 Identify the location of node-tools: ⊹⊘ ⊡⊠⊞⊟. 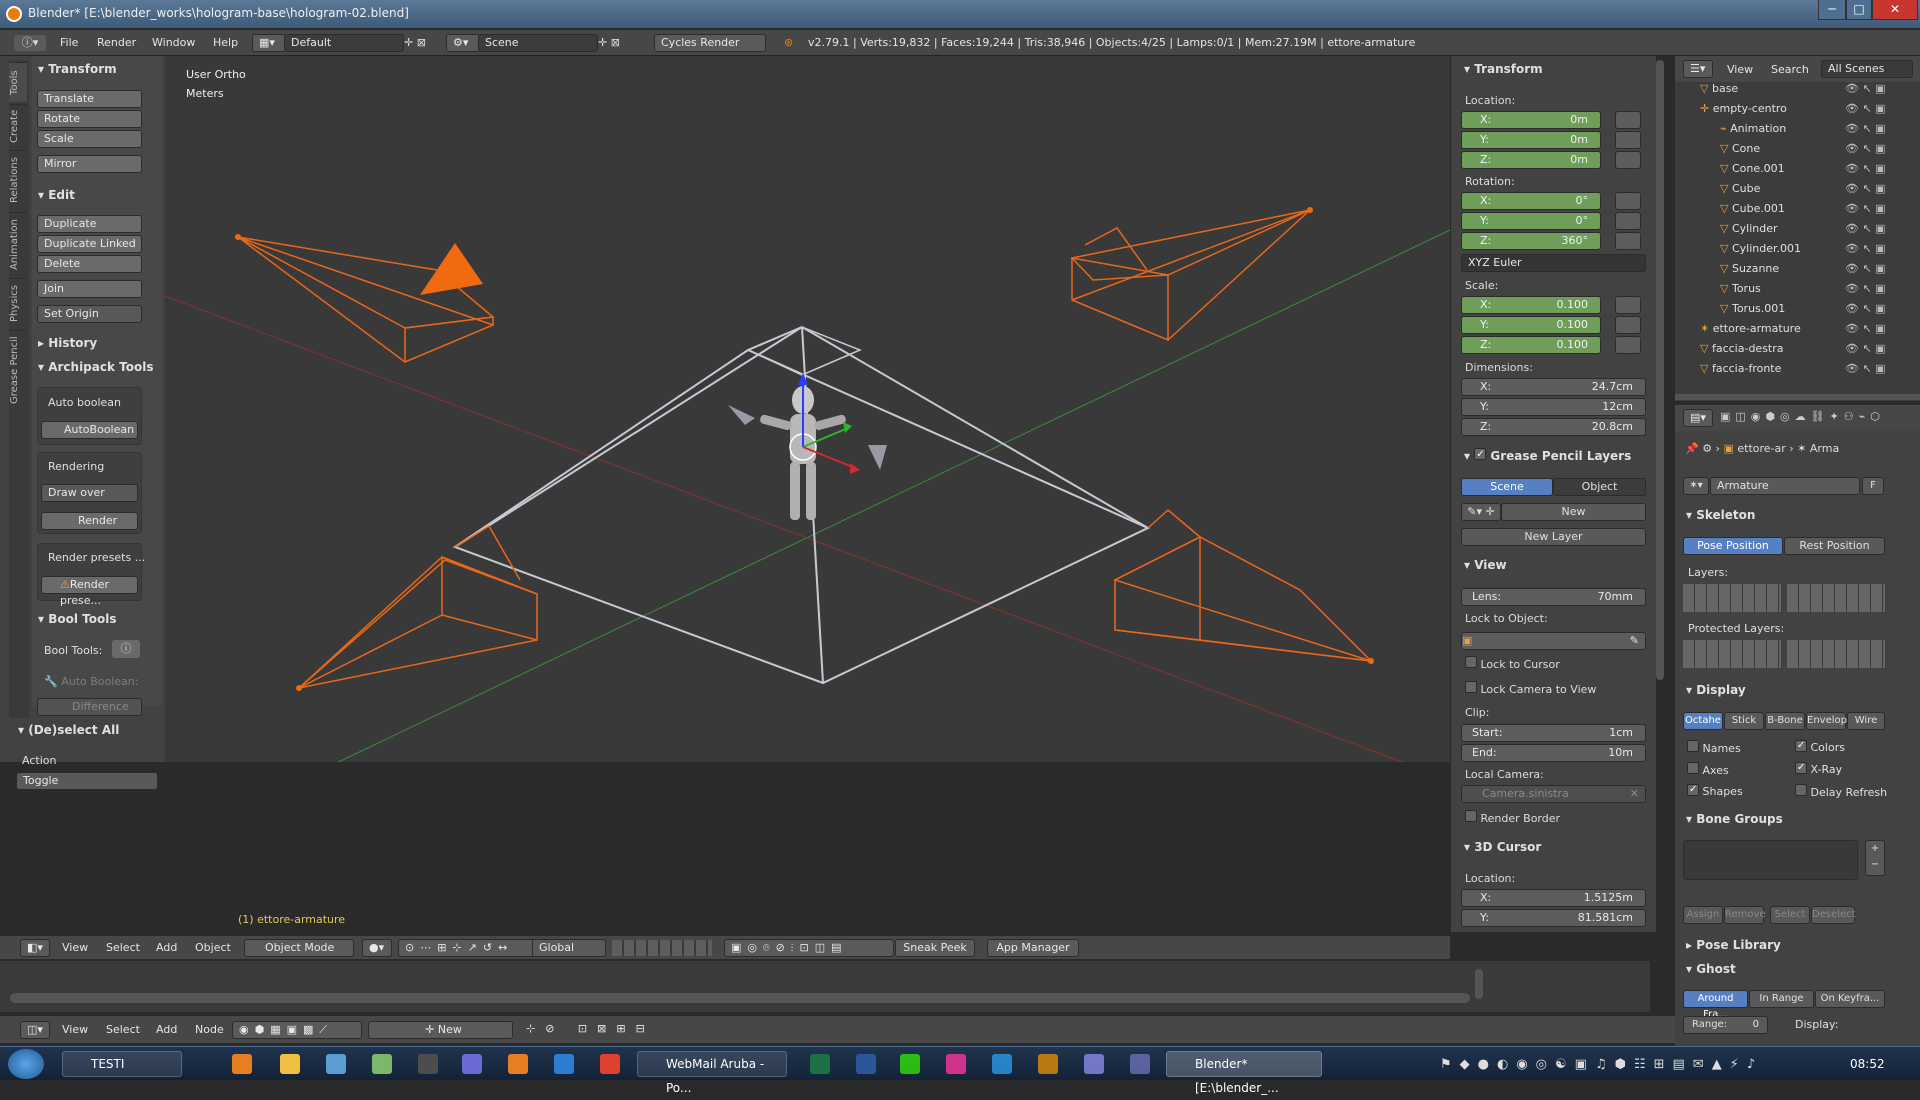
(605, 1030).